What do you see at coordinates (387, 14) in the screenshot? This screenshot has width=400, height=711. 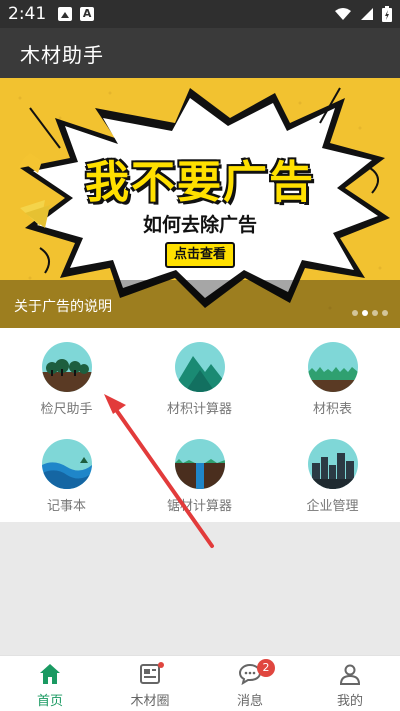 I see `battery-icon` at bounding box center [387, 14].